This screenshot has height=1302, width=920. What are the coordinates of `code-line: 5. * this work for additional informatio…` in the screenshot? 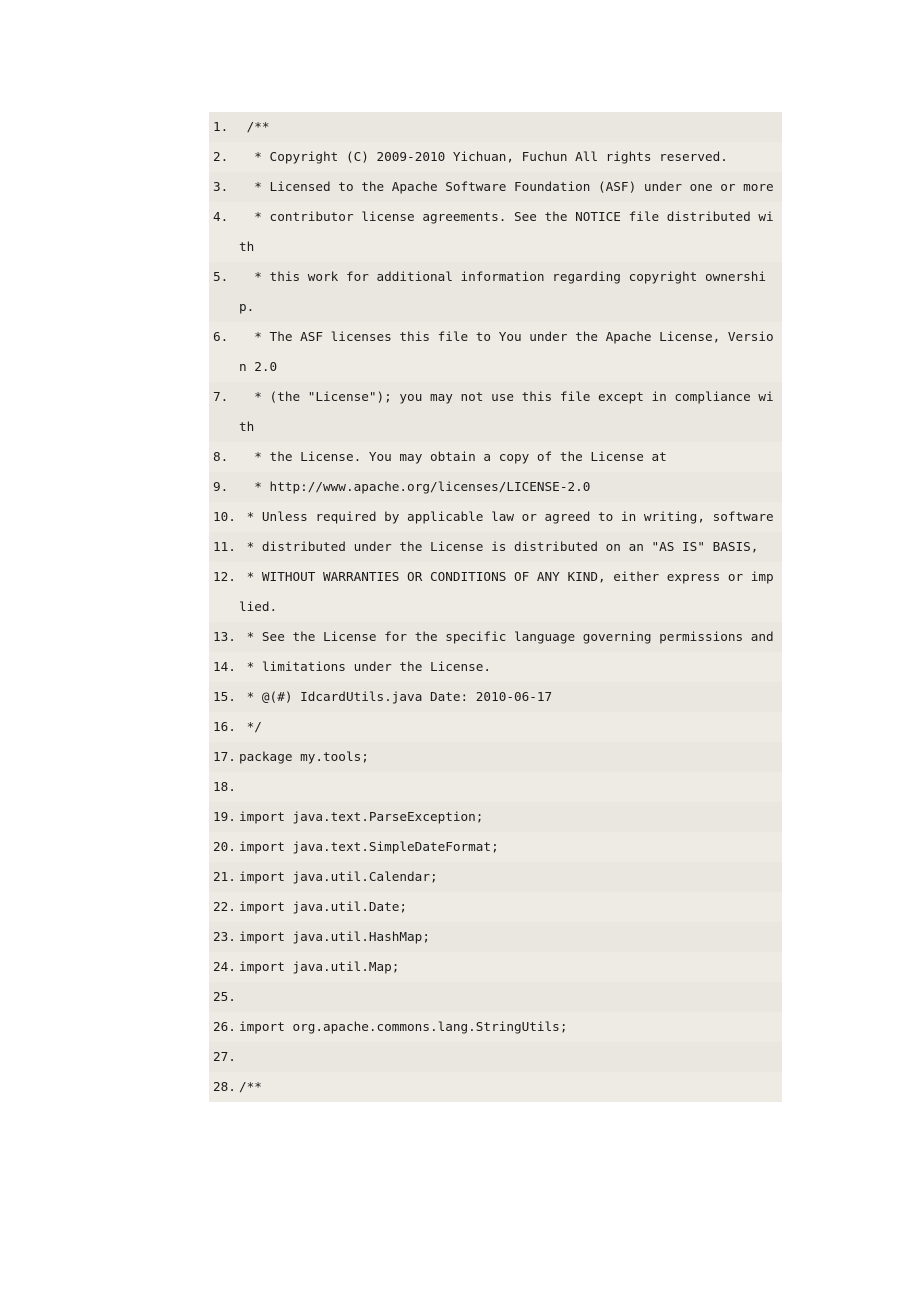 It's located at (495, 292).